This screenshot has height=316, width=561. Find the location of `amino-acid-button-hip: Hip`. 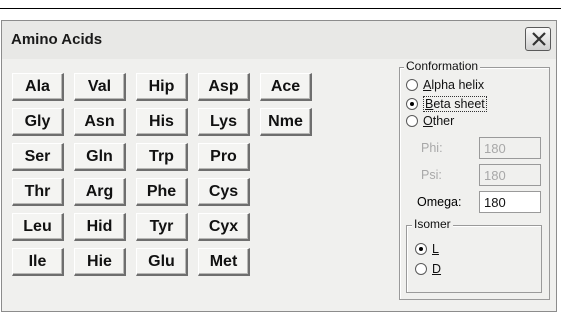

amino-acid-button-hip: Hip is located at coordinates (162, 87).